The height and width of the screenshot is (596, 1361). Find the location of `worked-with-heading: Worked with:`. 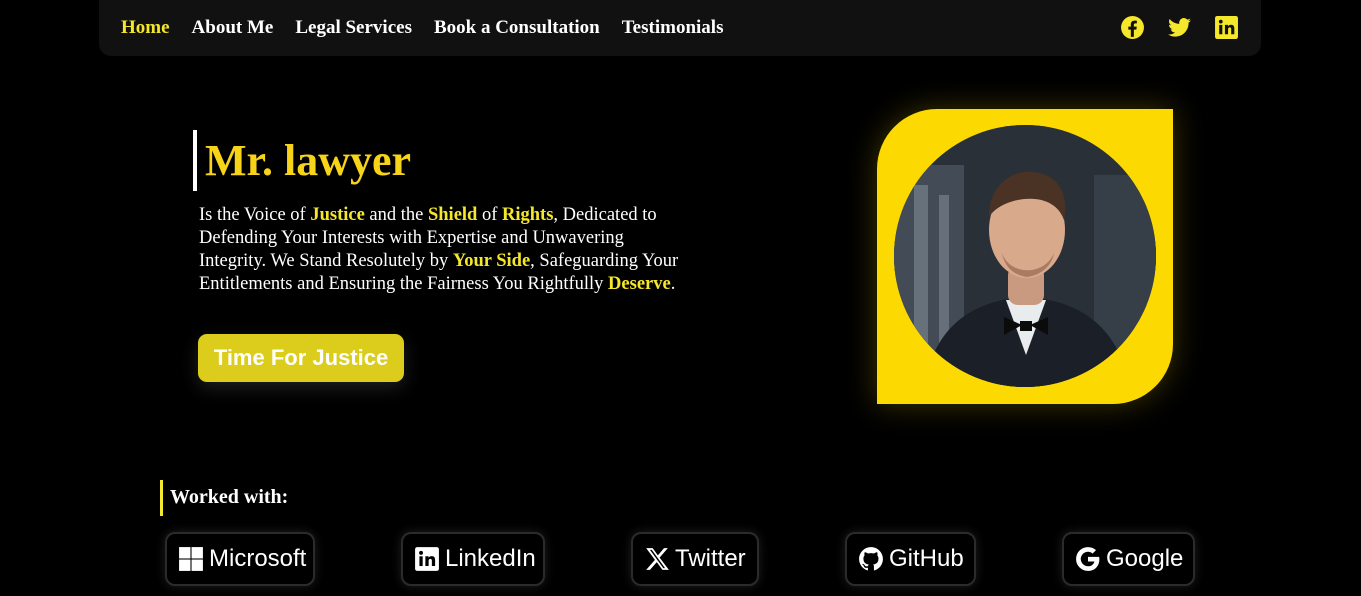

worked-with-heading: Worked with: is located at coordinates (224, 498).